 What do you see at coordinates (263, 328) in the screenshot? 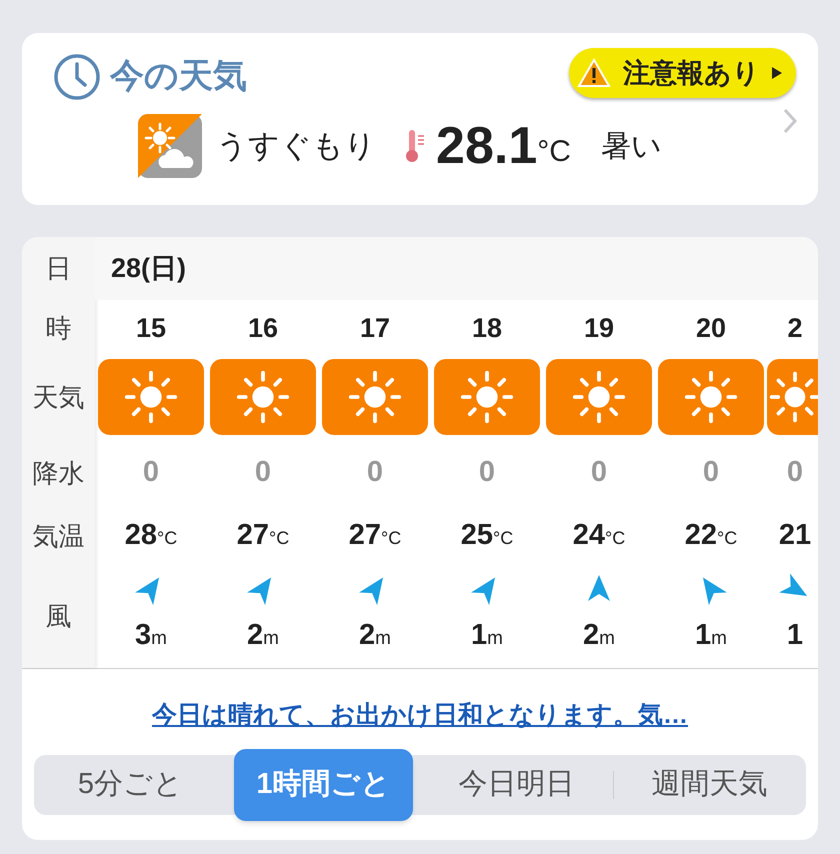
I see `hour-label: 16` at bounding box center [263, 328].